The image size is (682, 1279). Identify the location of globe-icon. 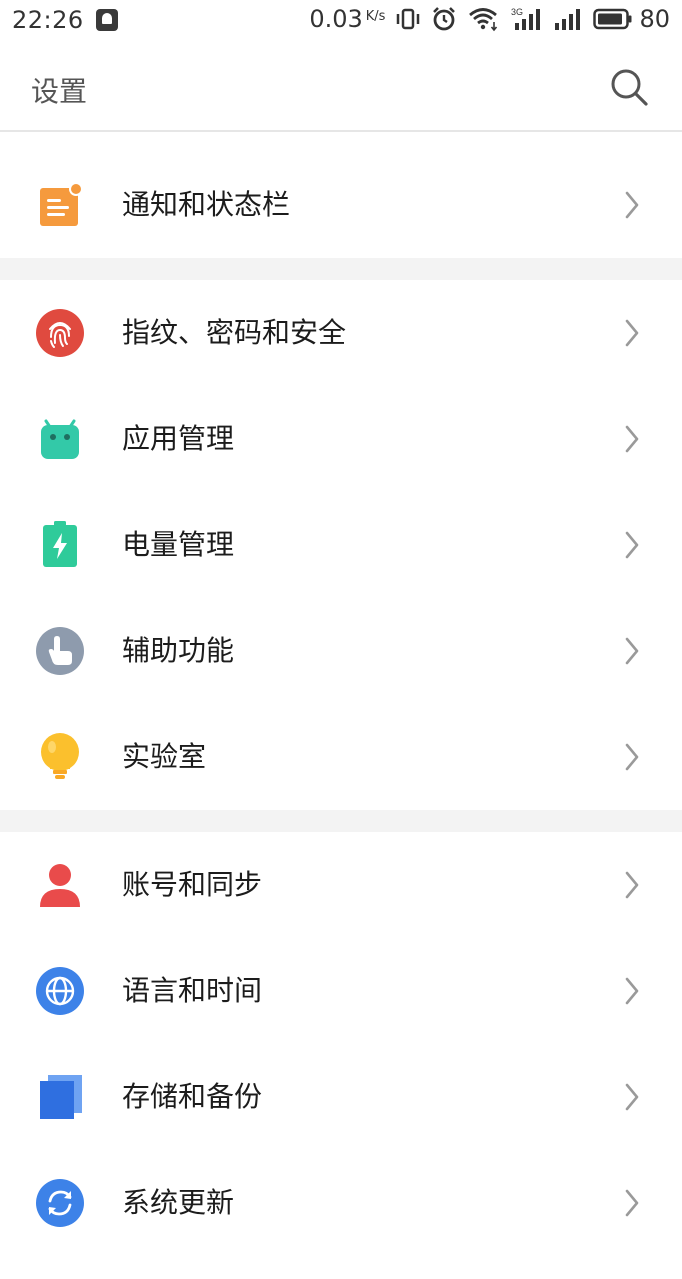
(60, 991).